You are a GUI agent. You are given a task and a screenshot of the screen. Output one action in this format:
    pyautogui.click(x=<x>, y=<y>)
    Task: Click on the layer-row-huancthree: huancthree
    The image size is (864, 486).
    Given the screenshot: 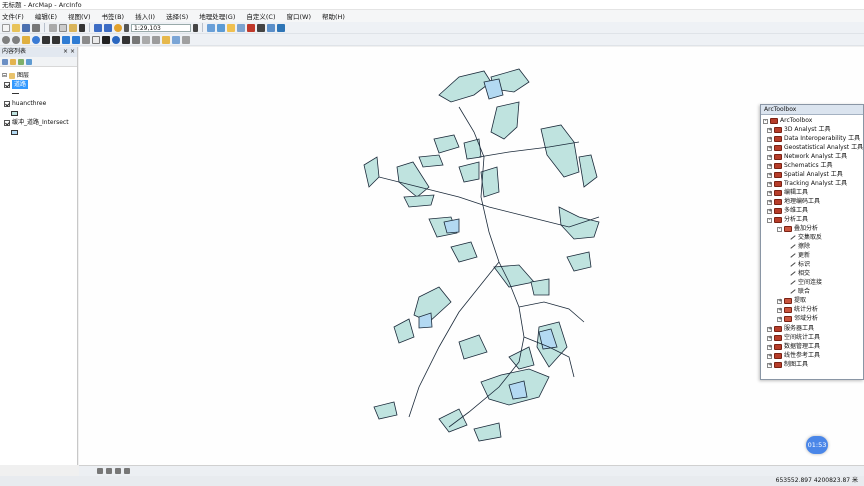 What is the action you would take?
    pyautogui.click(x=25, y=103)
    